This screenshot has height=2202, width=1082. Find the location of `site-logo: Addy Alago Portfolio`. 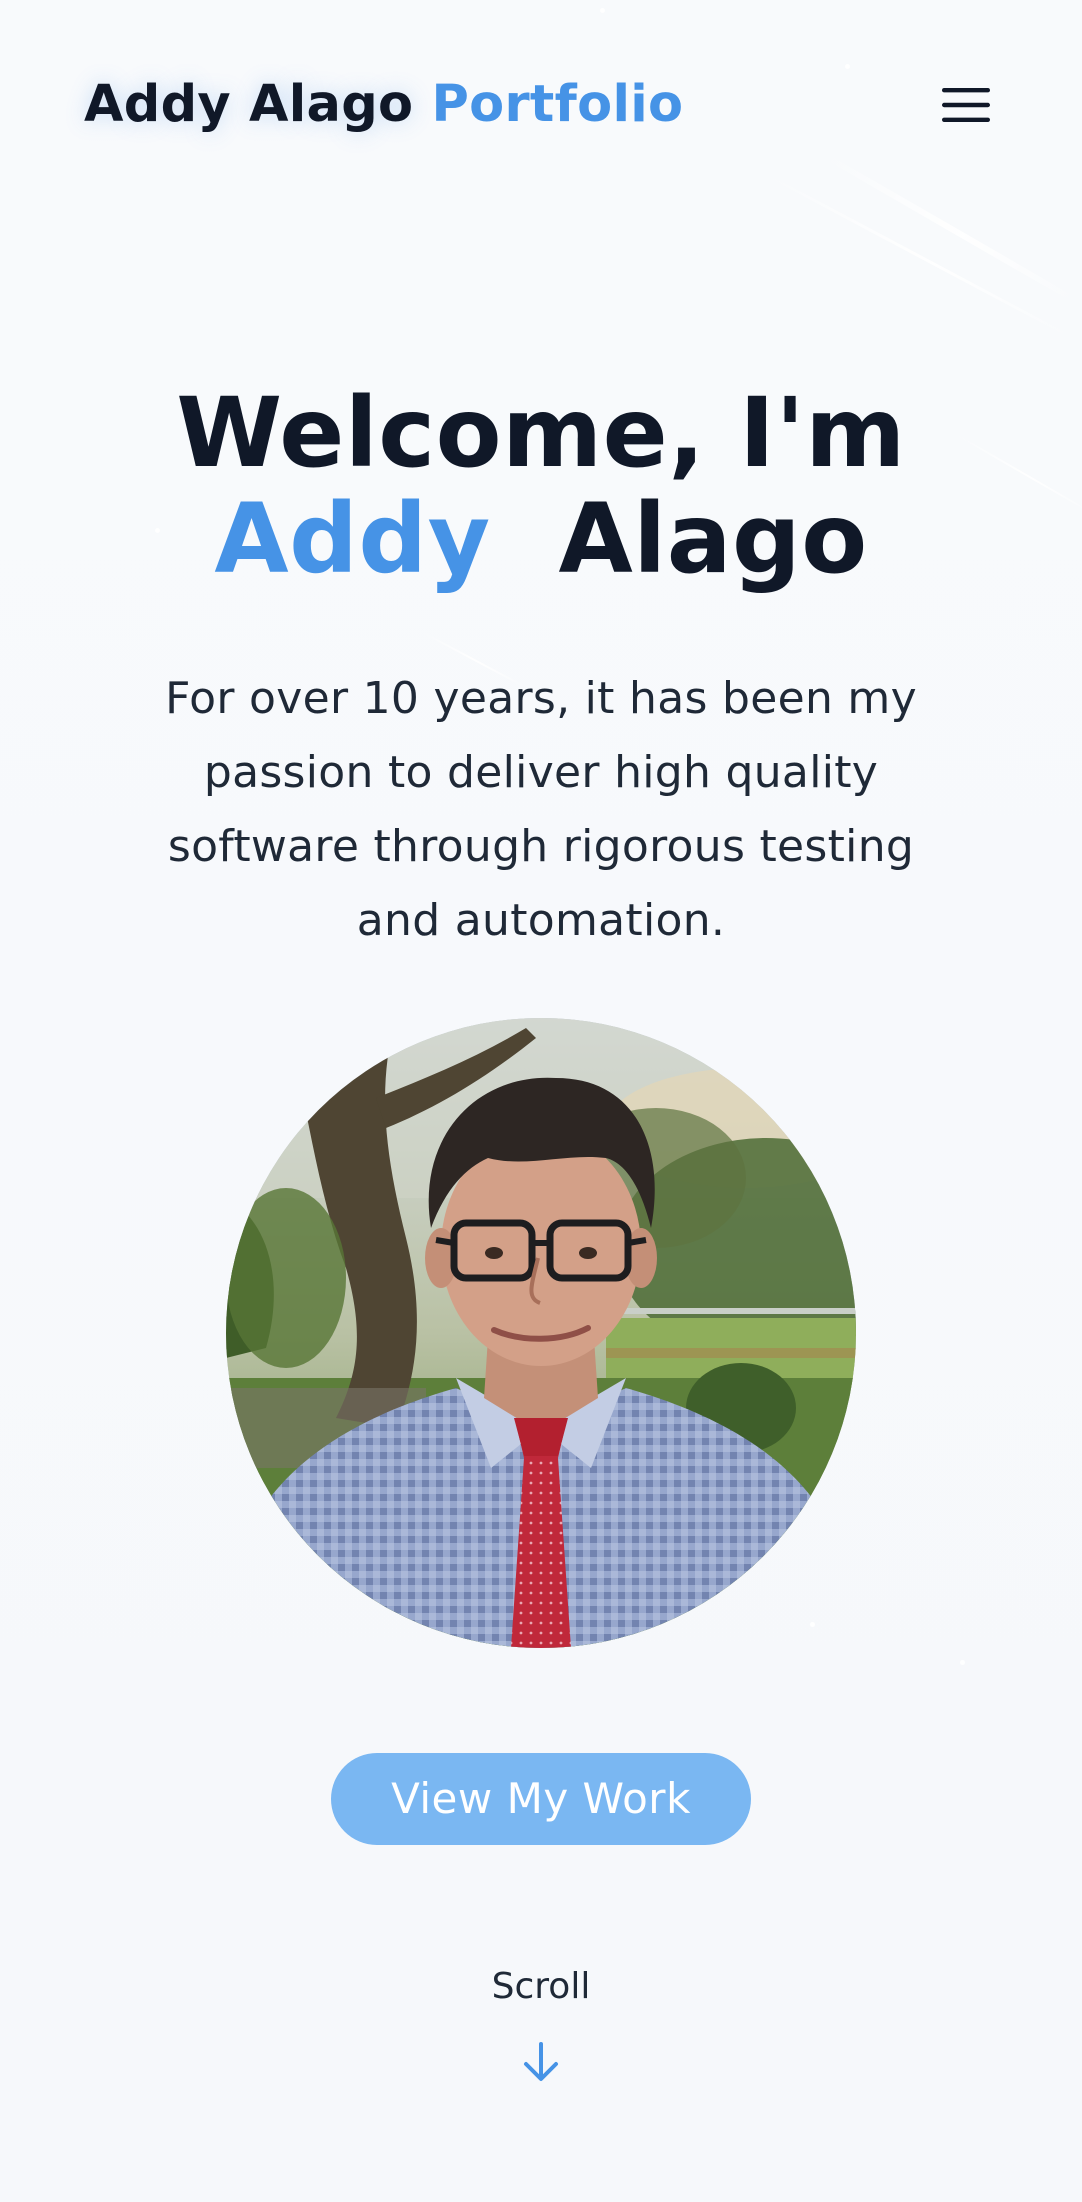

site-logo: Addy Alago Portfolio is located at coordinates (383, 105).